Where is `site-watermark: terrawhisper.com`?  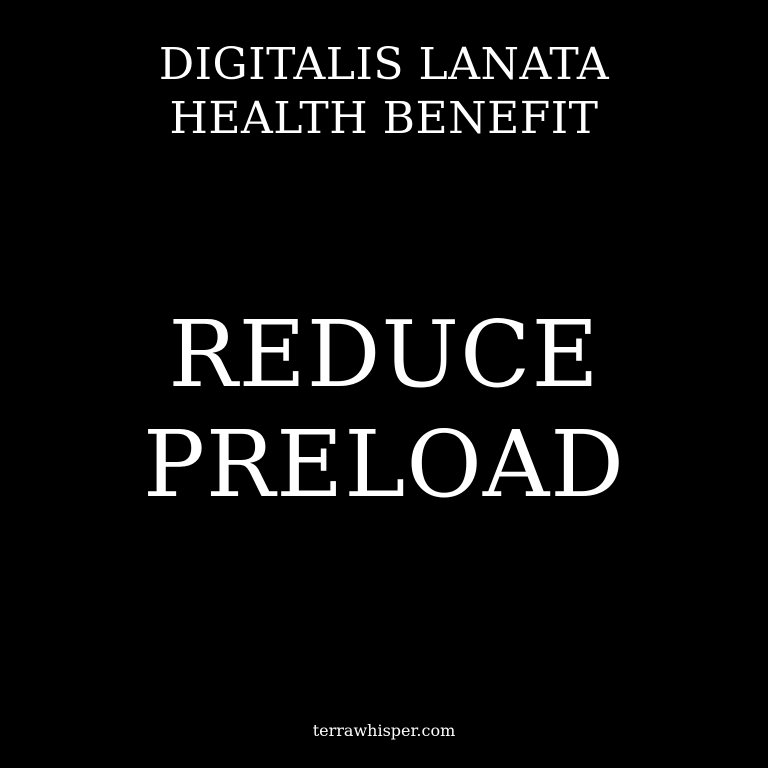
site-watermark: terrawhisper.com is located at coordinates (384, 730).